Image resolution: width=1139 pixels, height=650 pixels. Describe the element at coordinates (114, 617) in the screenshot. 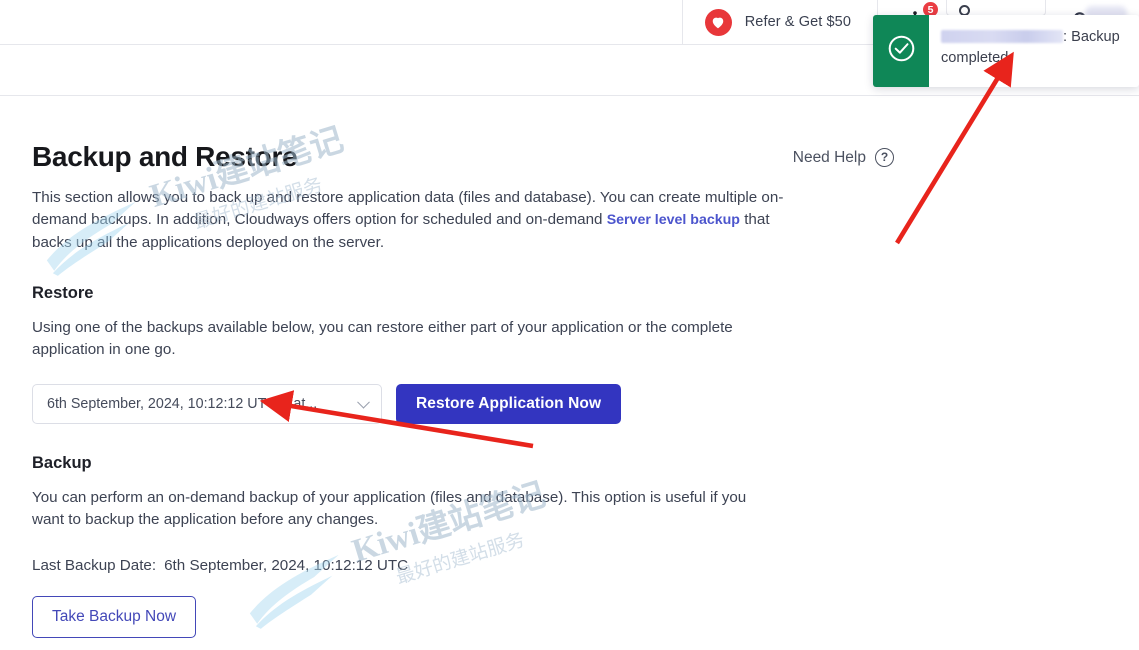

I see `take-backup-now-button: Take Backup Now` at that location.